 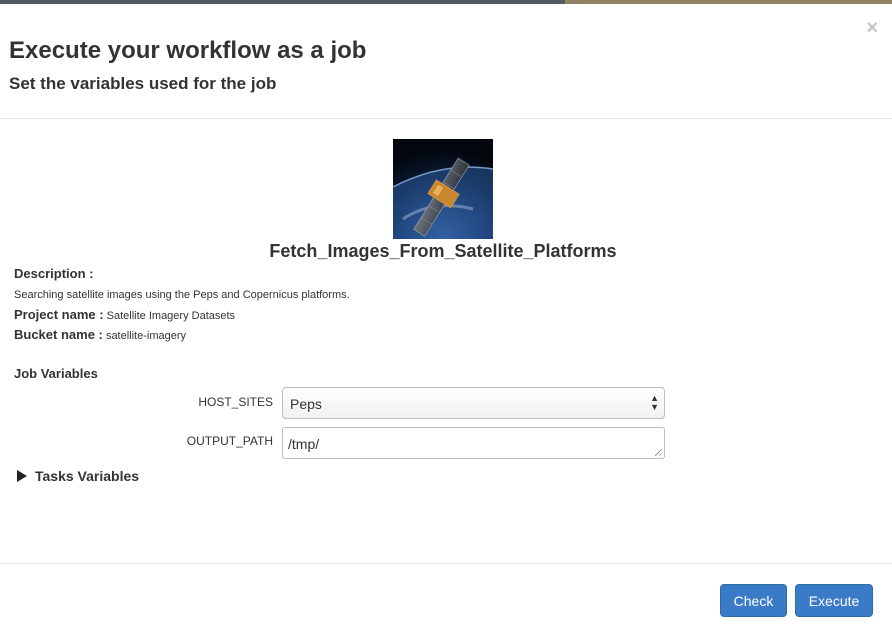 What do you see at coordinates (304, 444) in the screenshot?
I see `output-path-value: /tmp/` at bounding box center [304, 444].